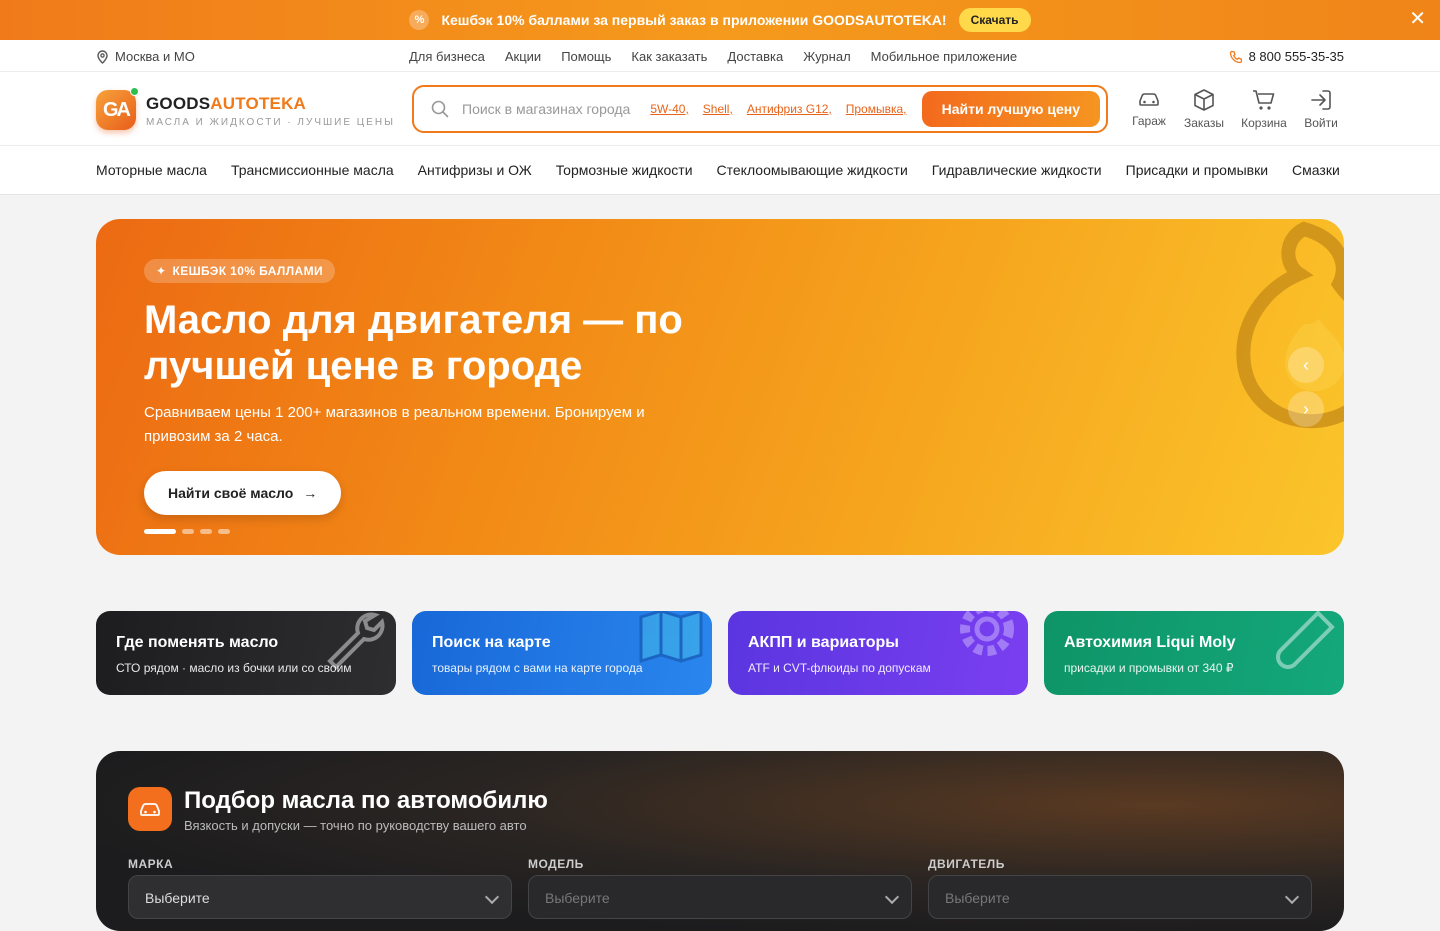 The width and height of the screenshot is (1440, 931). What do you see at coordinates (226, 104) in the screenshot?
I see `logo-name: GOODSAUTOTEKA` at bounding box center [226, 104].